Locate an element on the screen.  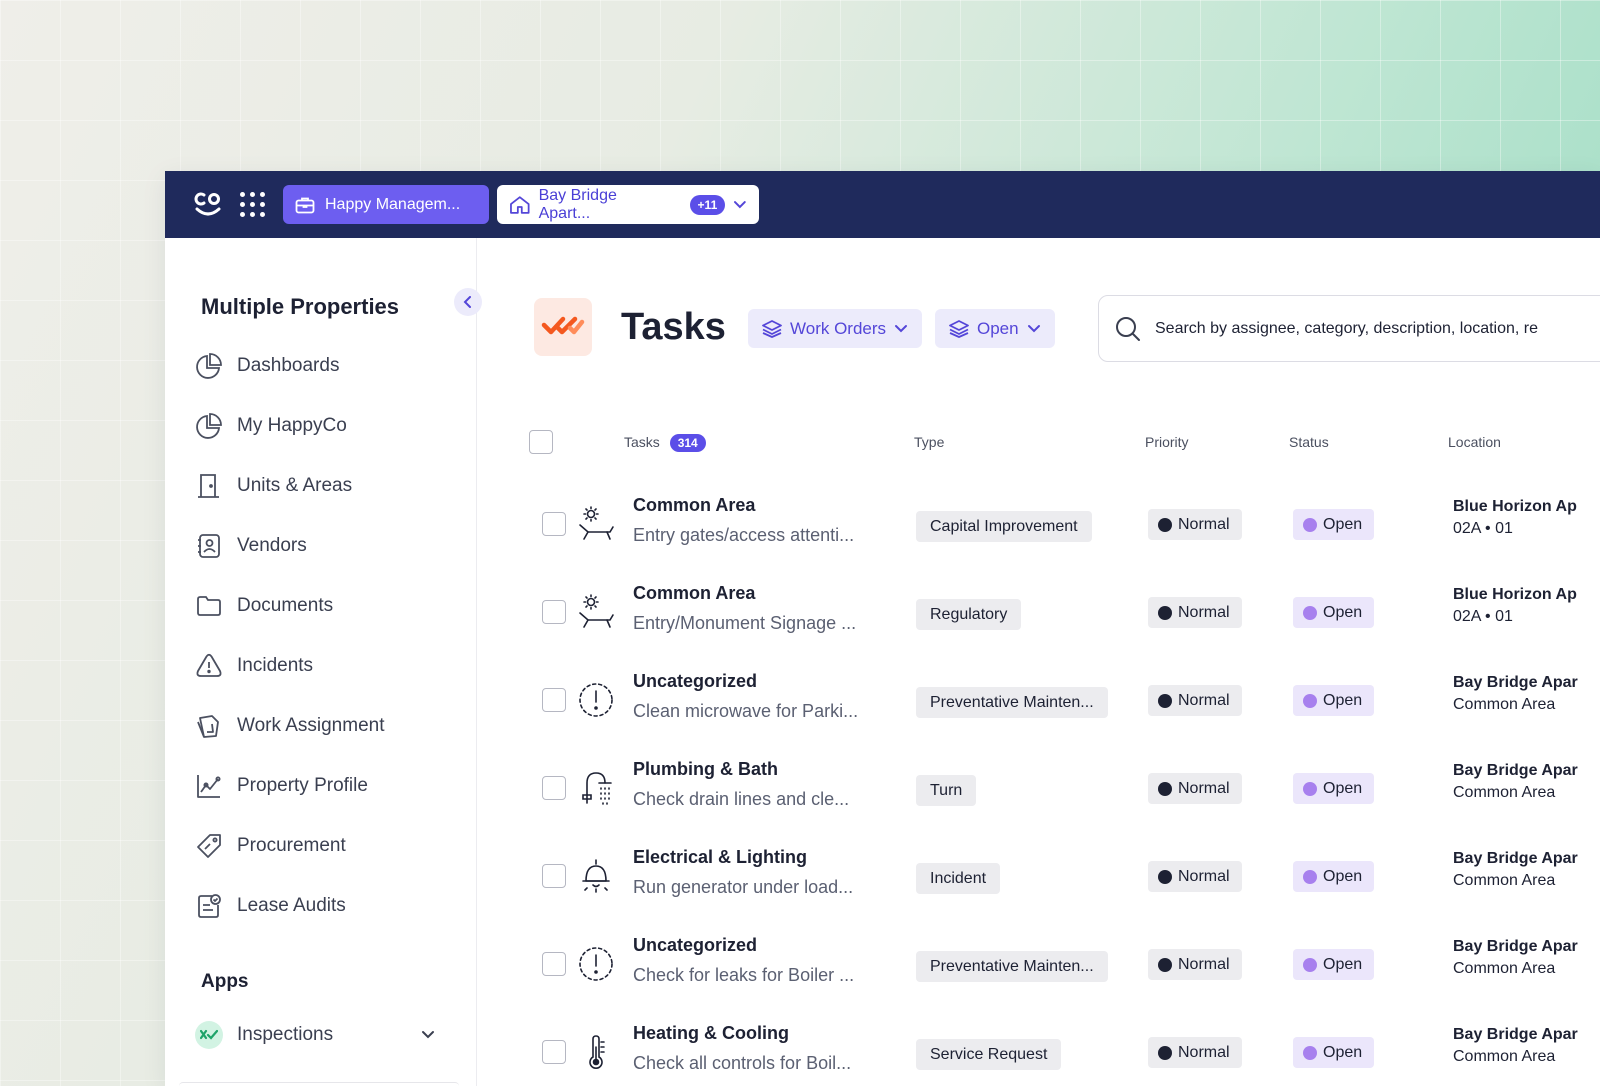
sidebar-item-lease-audits: Lease Audits is located at coordinates (325, 906).